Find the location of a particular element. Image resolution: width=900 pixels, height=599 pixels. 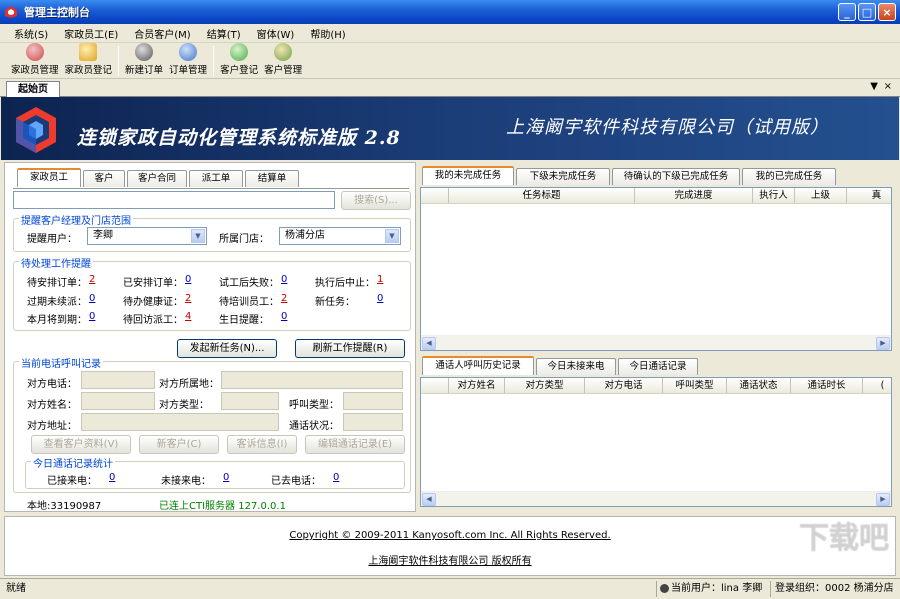

column-header: 真 is located at coordinates (869, 195).